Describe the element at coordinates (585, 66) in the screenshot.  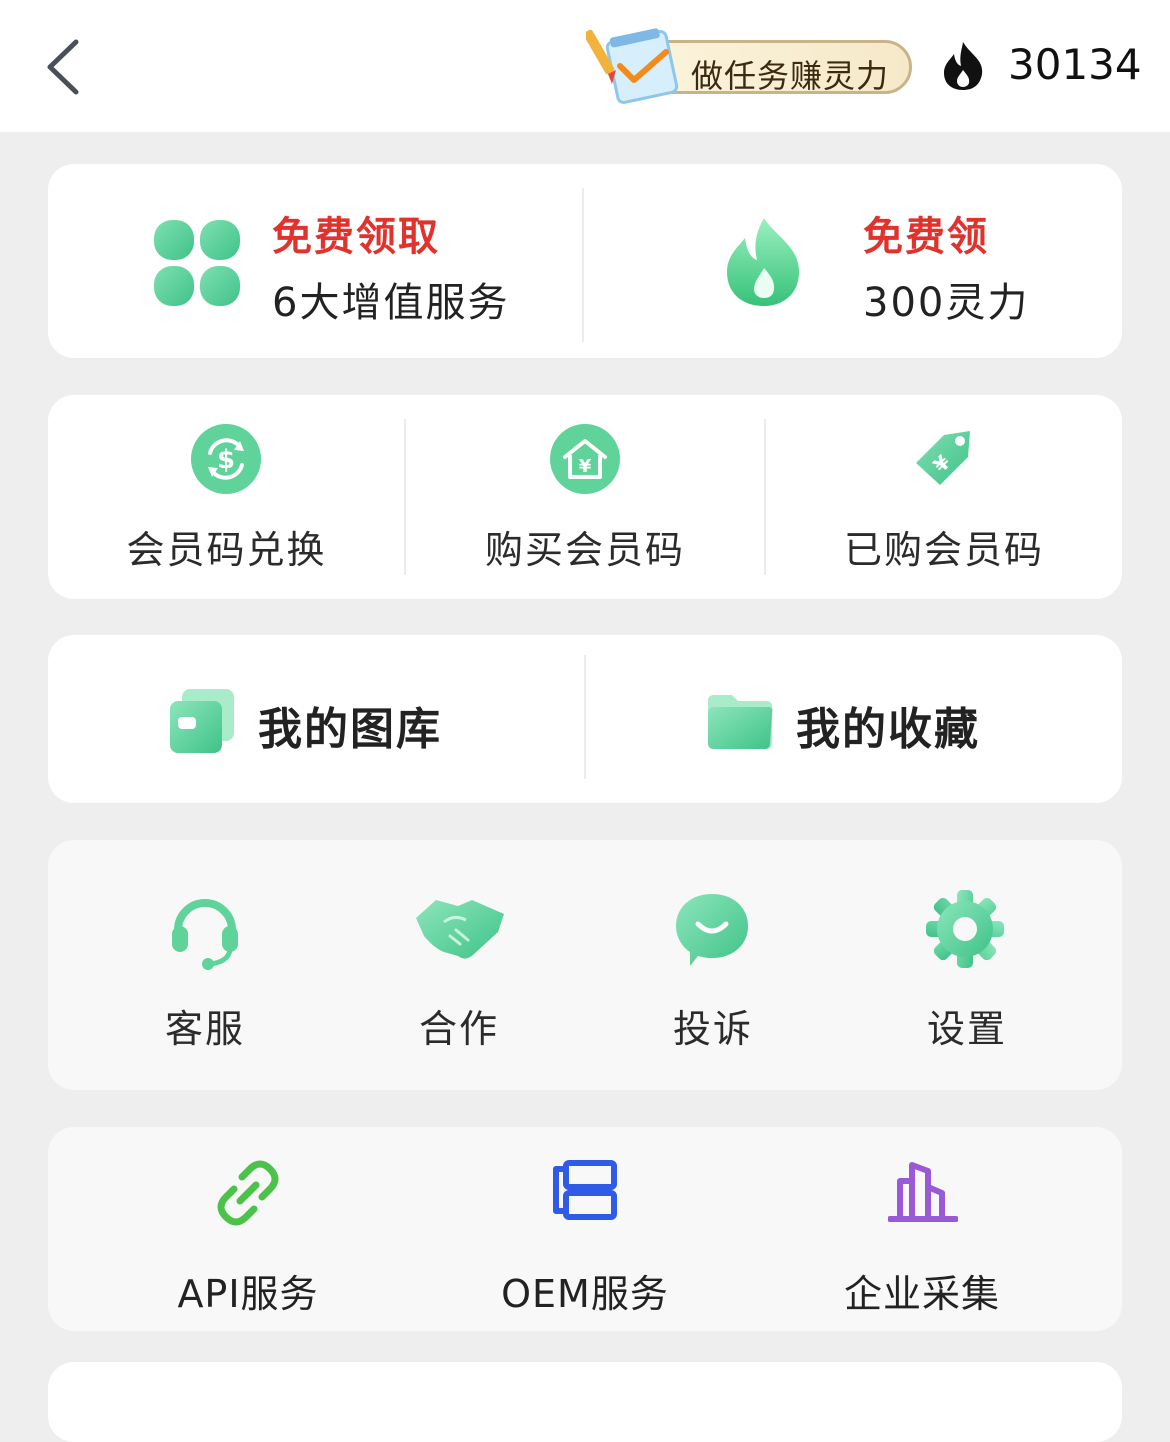
I see `top-bar: 做任务赚灵力 30134` at that location.